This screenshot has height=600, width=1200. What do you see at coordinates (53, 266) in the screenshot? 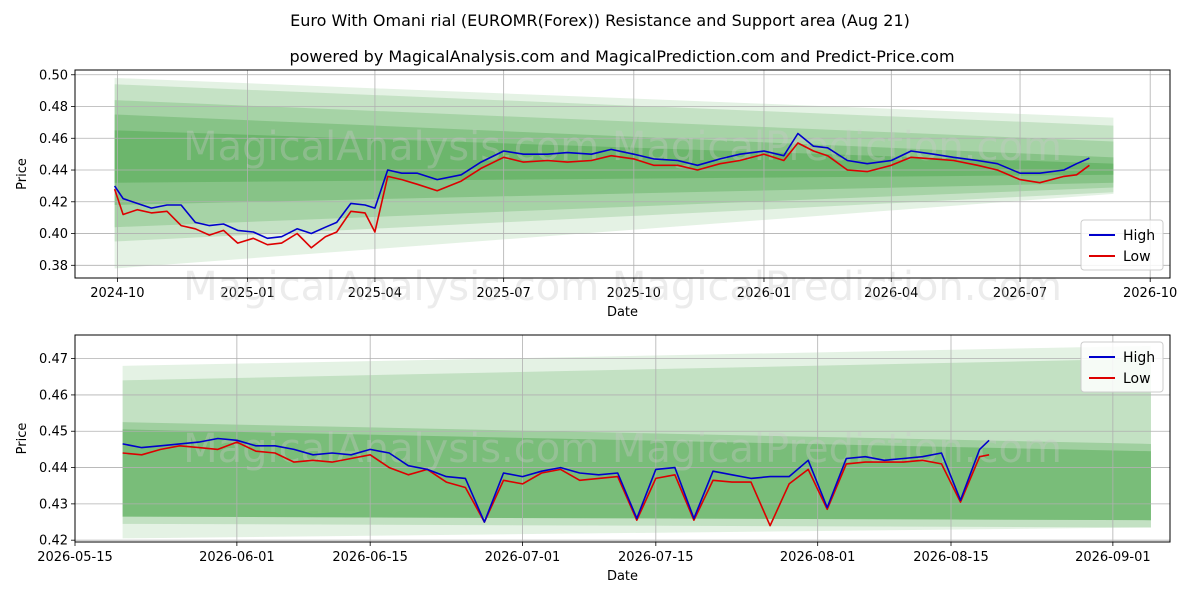
I see `y-tick-label: 0.38` at bounding box center [53, 266].